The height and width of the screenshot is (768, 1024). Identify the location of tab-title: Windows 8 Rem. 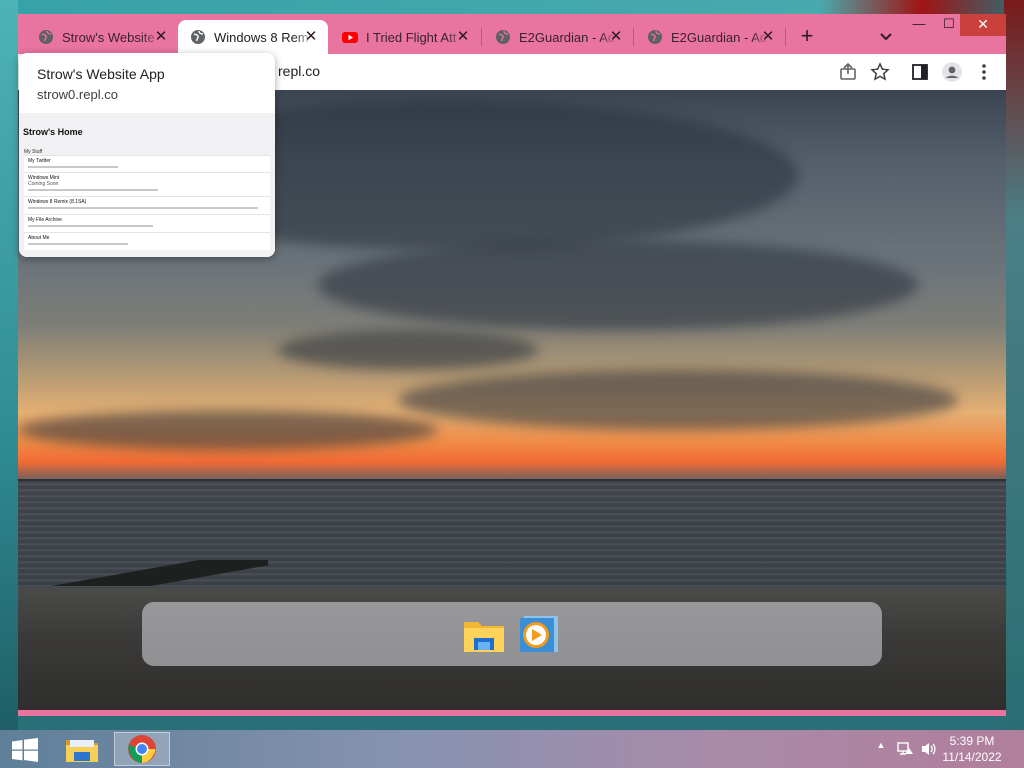
(261, 37).